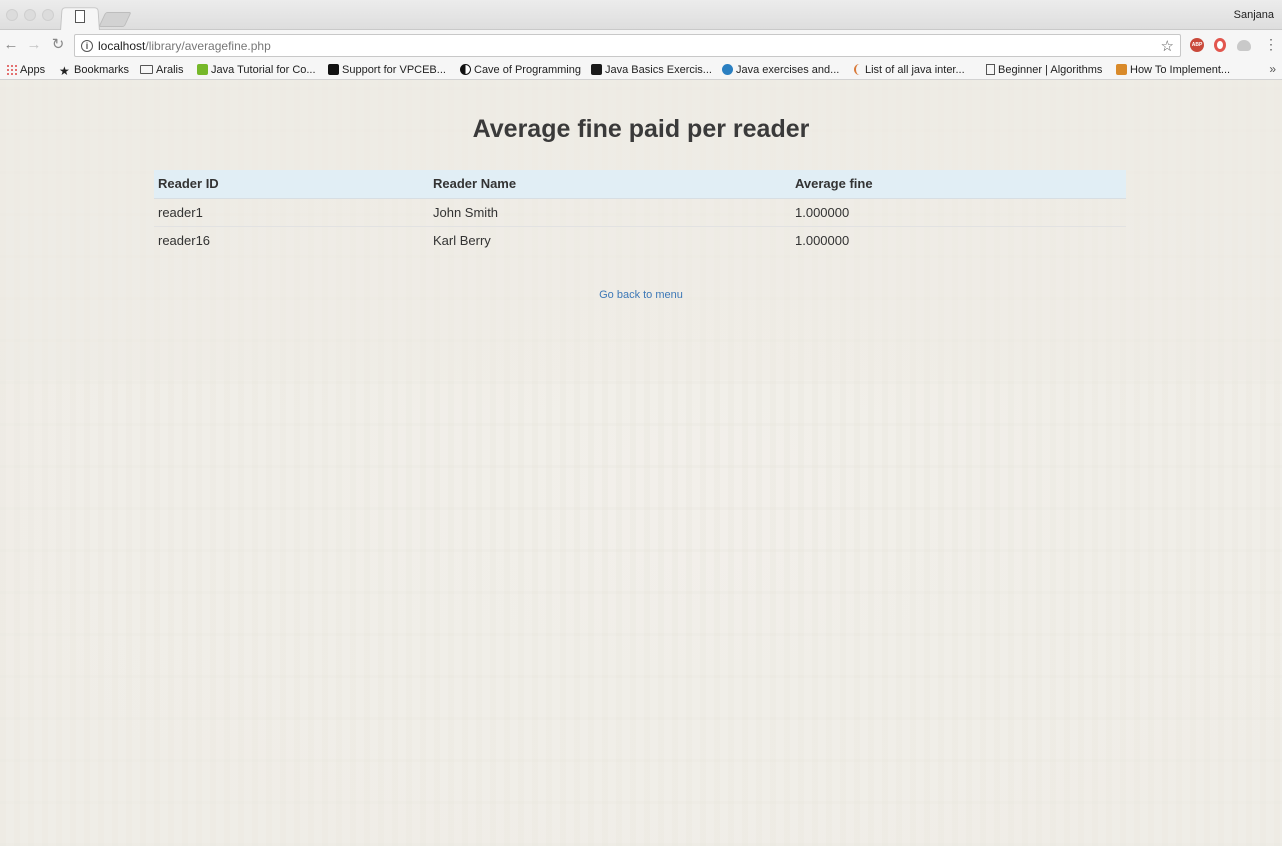 This screenshot has height=846, width=1282. I want to click on cell-reader-name: John Smith, so click(610, 211).